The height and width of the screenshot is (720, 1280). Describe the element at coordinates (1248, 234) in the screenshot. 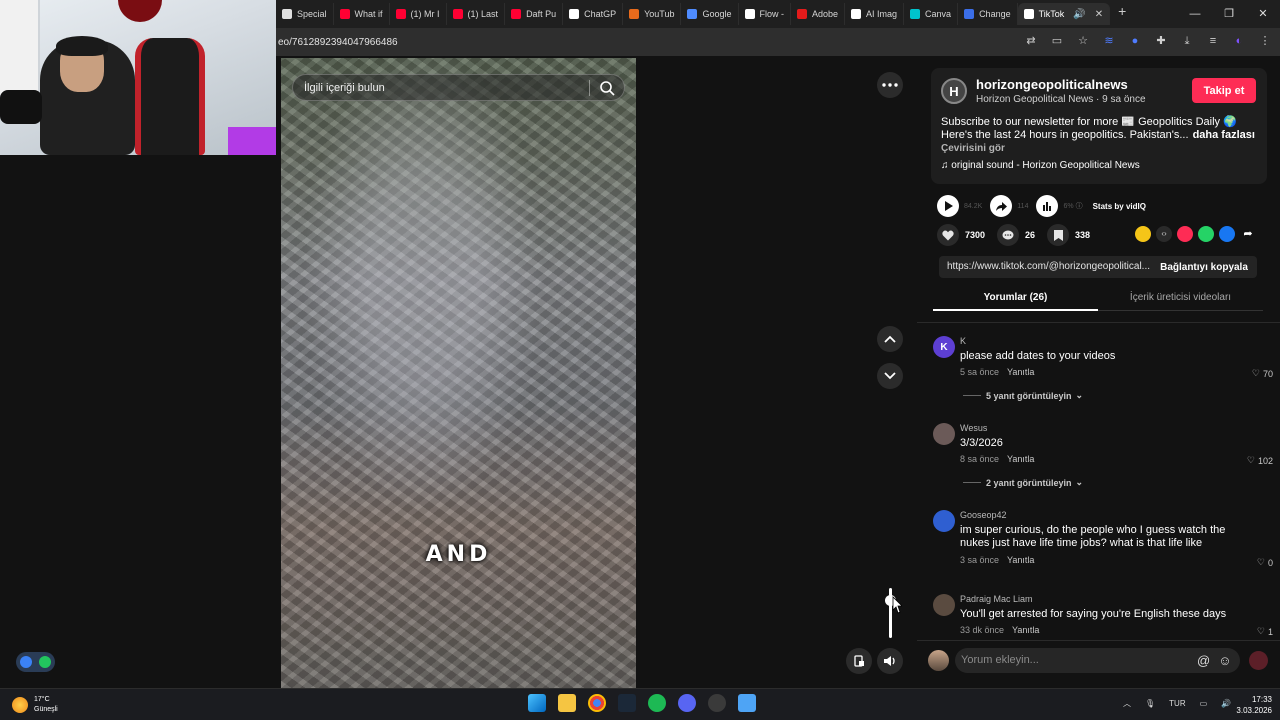

I see `more-share-arrow-icon: ➦` at that location.